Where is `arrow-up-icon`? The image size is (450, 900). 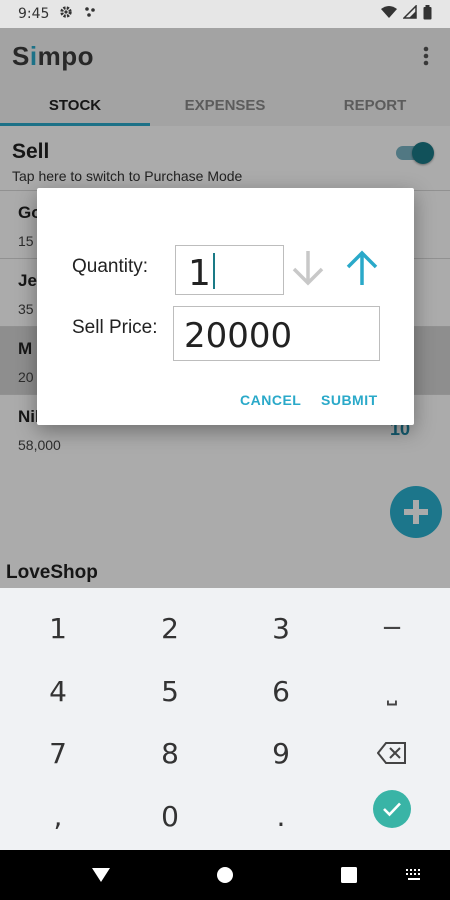
arrow-up-icon is located at coordinates (362, 267).